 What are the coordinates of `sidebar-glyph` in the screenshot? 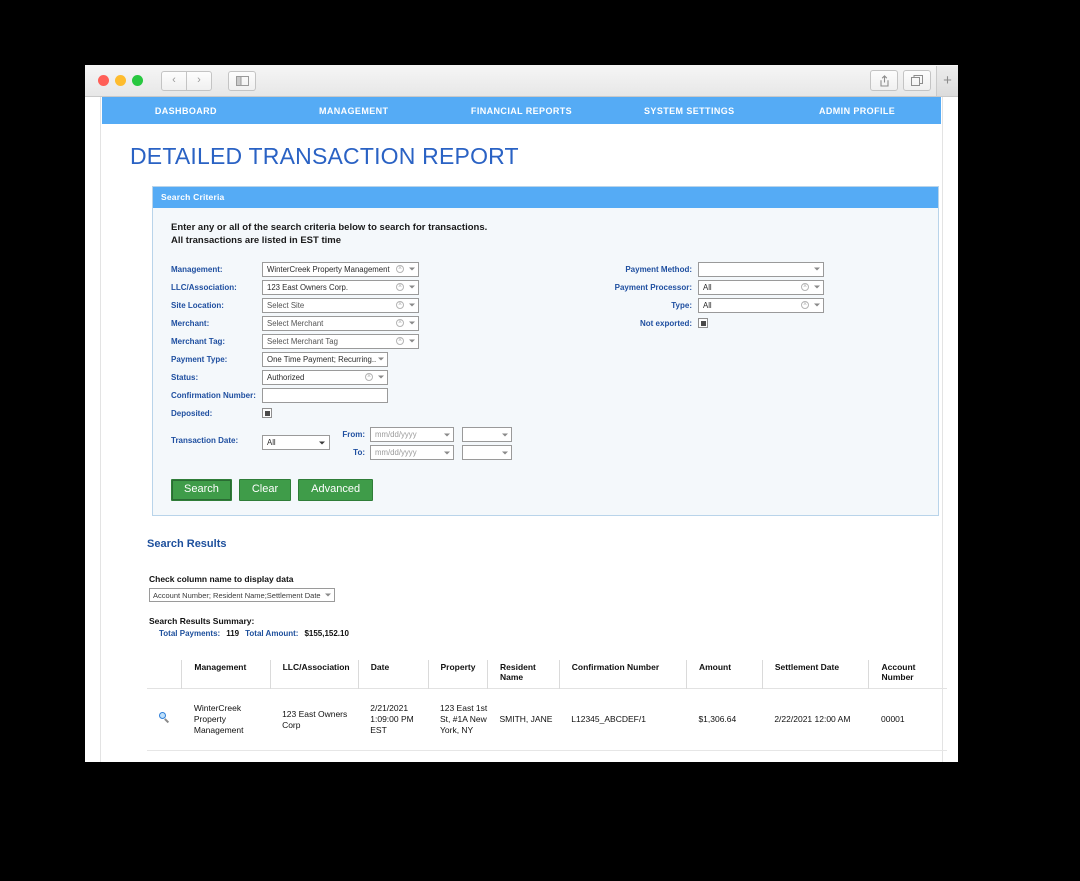 It's located at (242, 80).